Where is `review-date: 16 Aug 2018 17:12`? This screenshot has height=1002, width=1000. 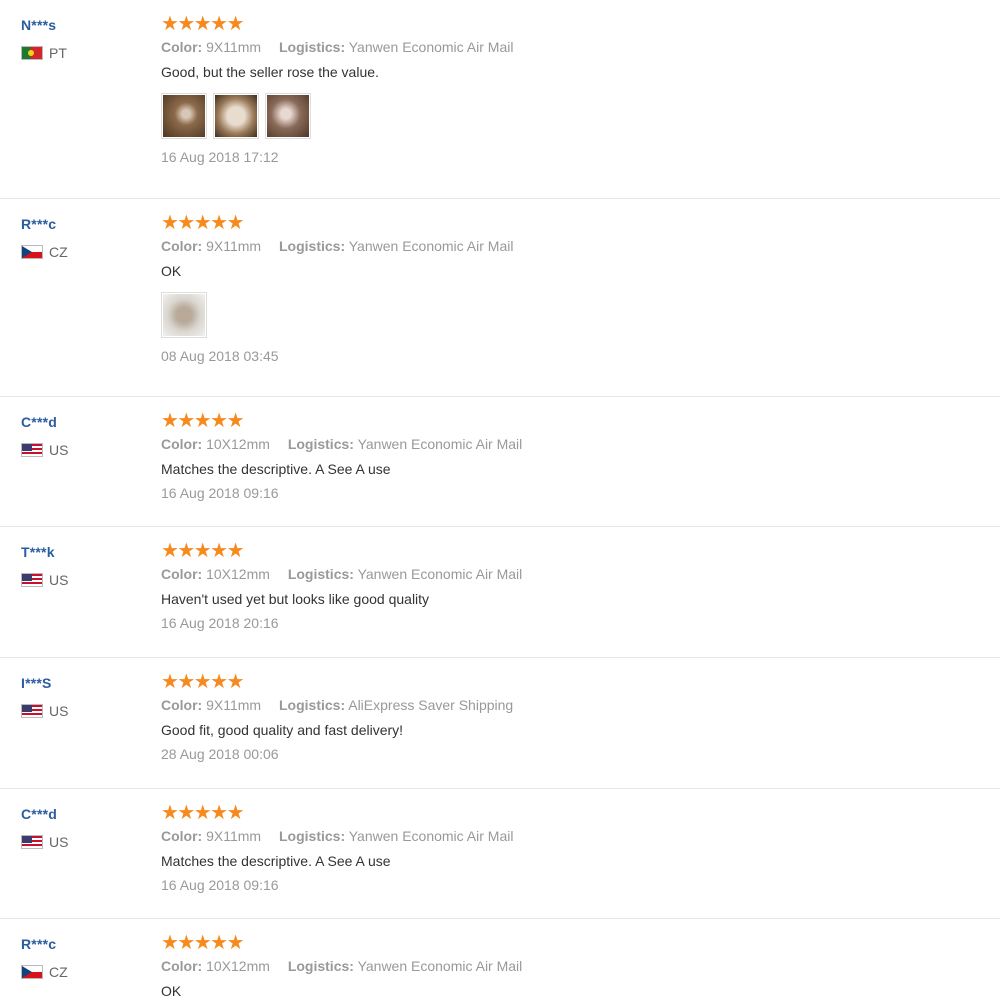 review-date: 16 Aug 2018 17:12 is located at coordinates (220, 157).